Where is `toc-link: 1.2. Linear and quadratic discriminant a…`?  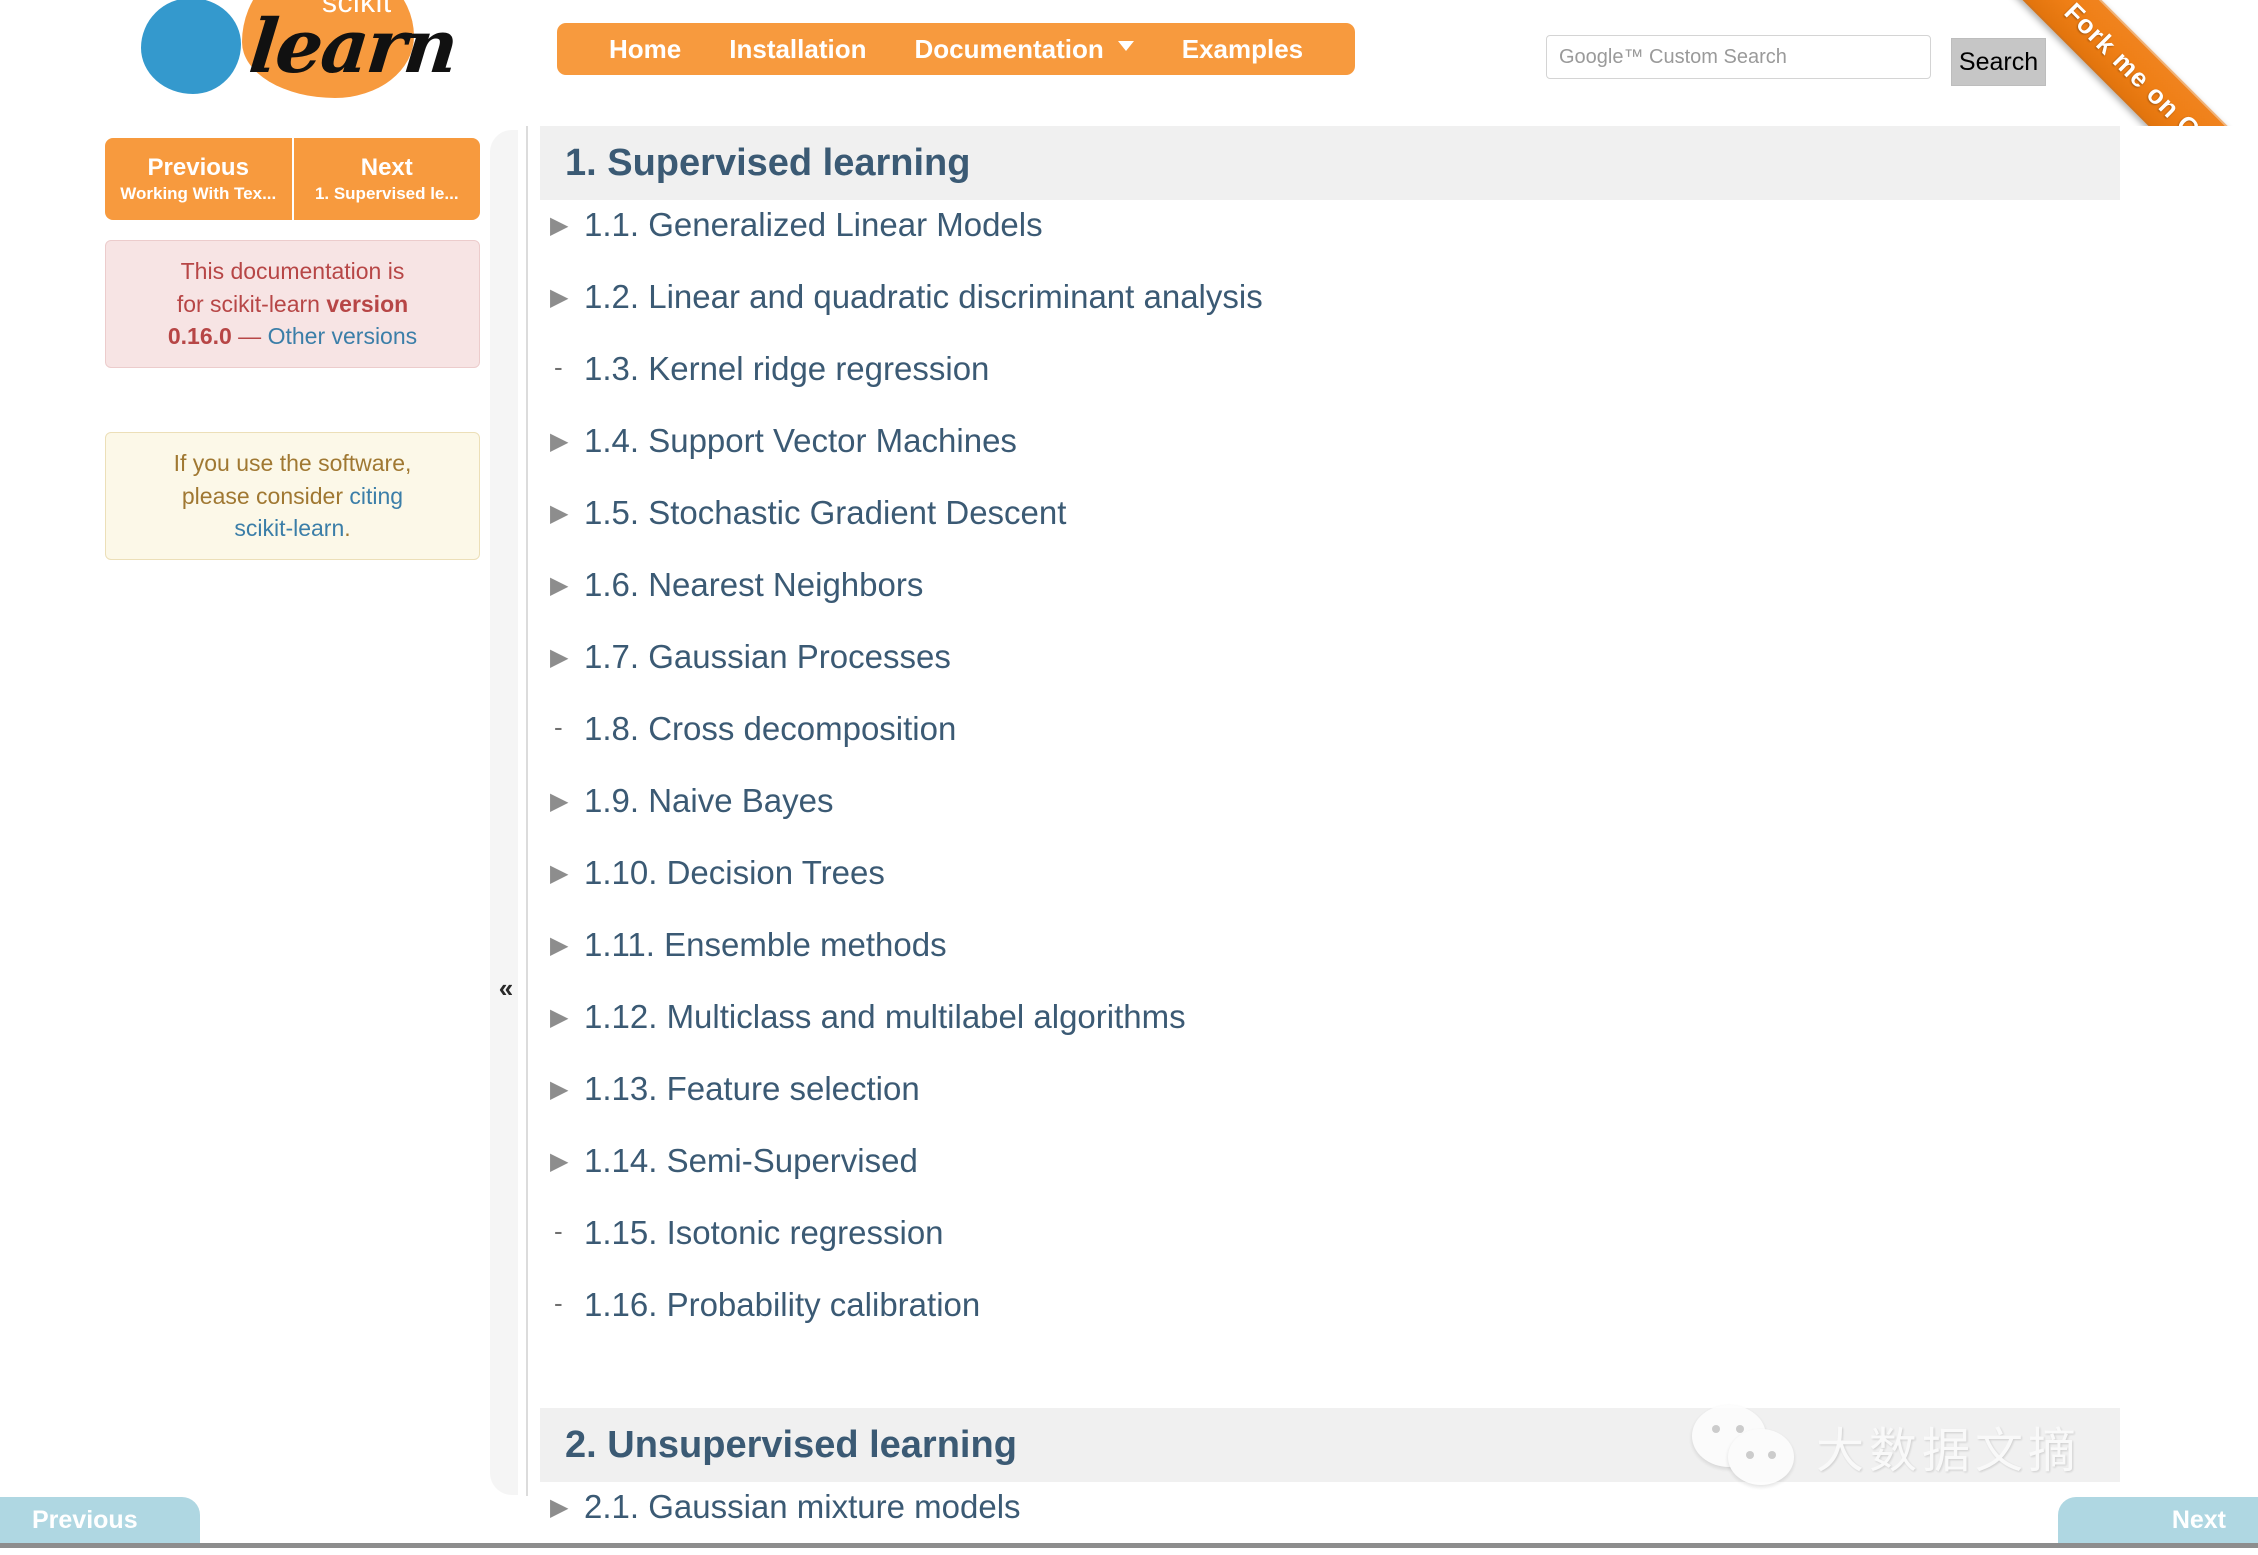 toc-link: 1.2. Linear and quadratic discriminant a… is located at coordinates (923, 297).